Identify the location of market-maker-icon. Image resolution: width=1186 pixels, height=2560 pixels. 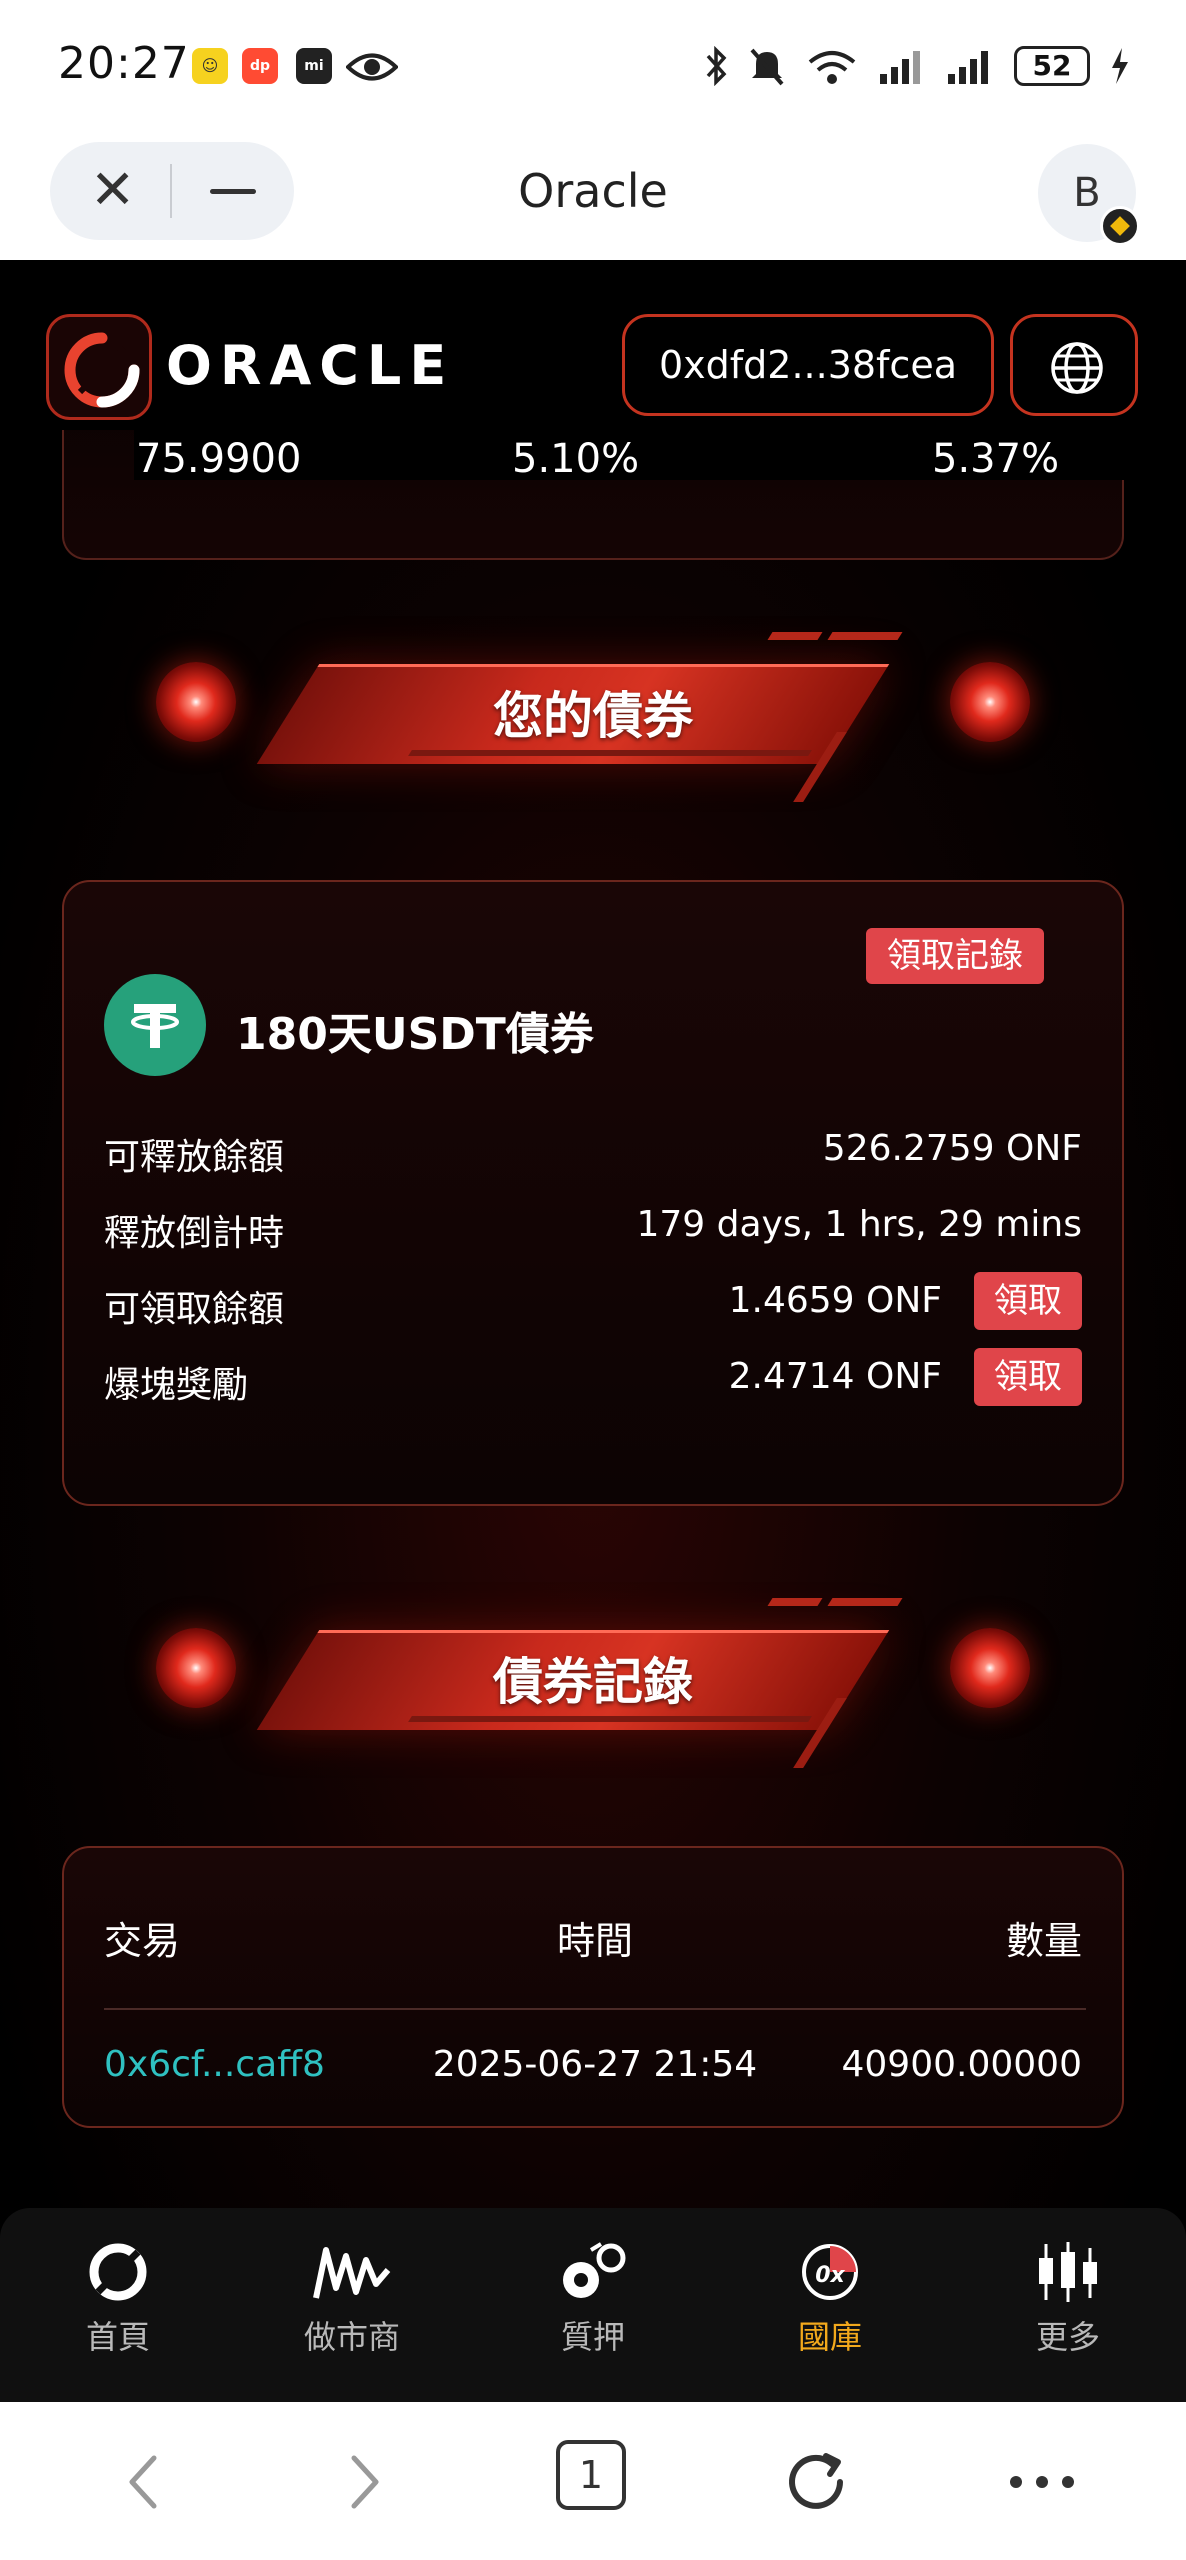
(352, 2273).